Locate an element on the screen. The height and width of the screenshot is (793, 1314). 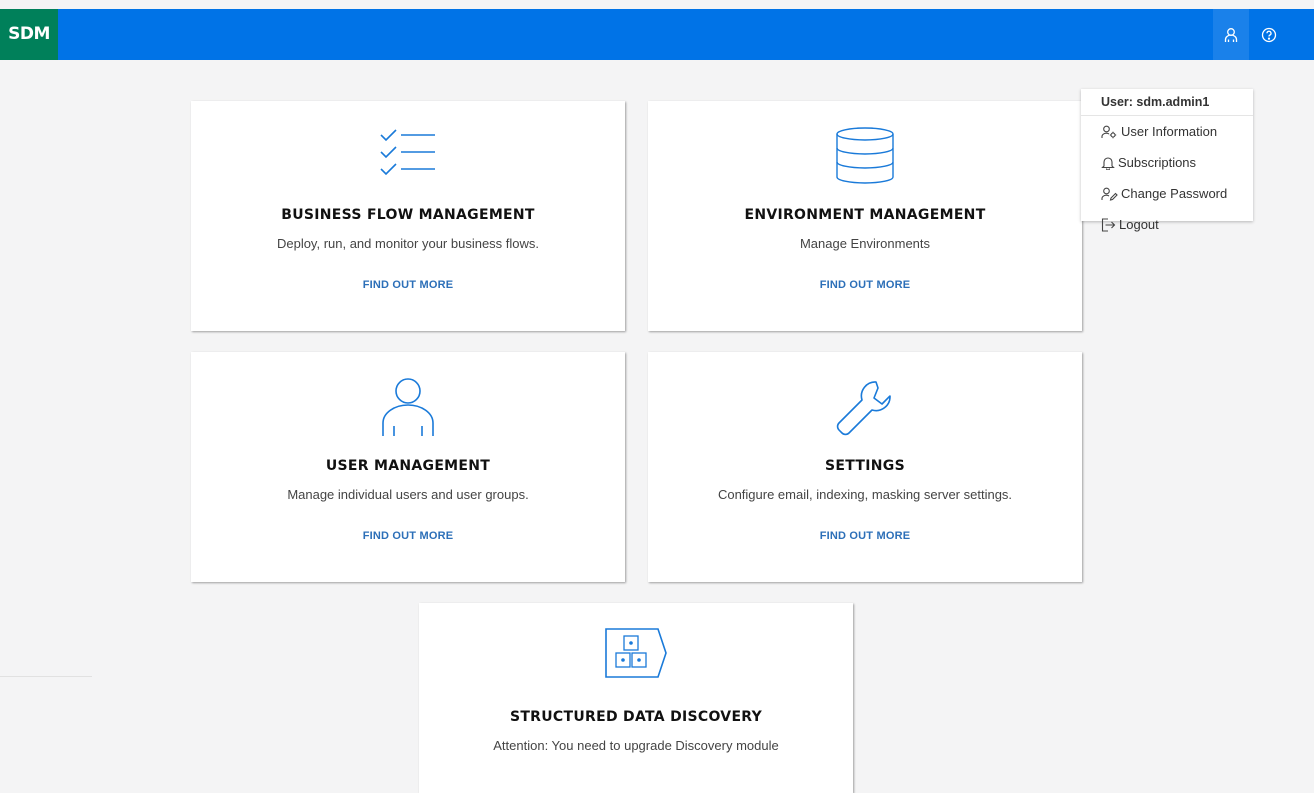
menu-item-change-password: Change Password is located at coordinates (1167, 193).